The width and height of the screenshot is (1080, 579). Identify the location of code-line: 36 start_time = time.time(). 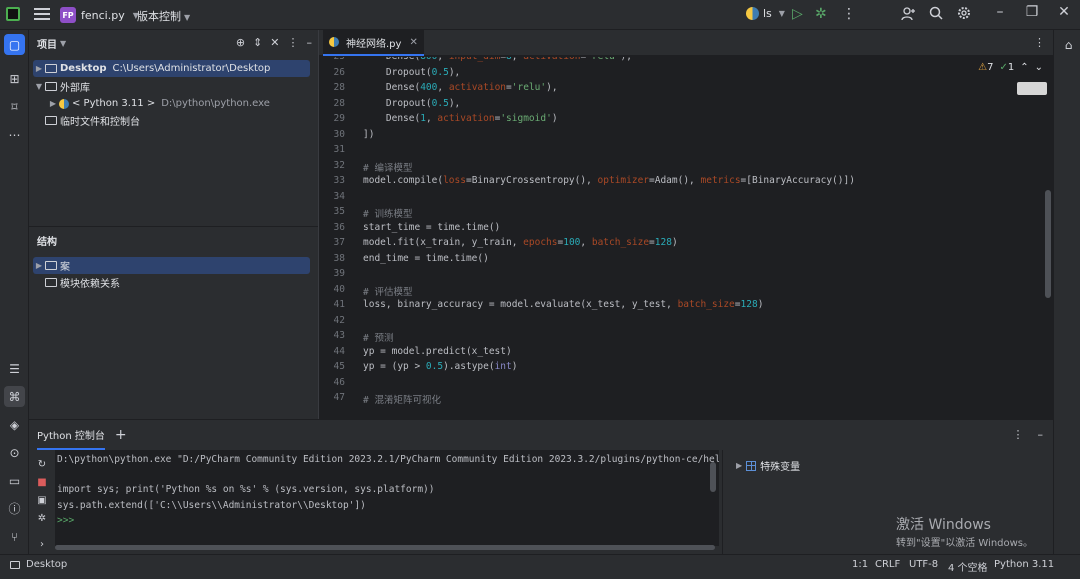
(679, 229).